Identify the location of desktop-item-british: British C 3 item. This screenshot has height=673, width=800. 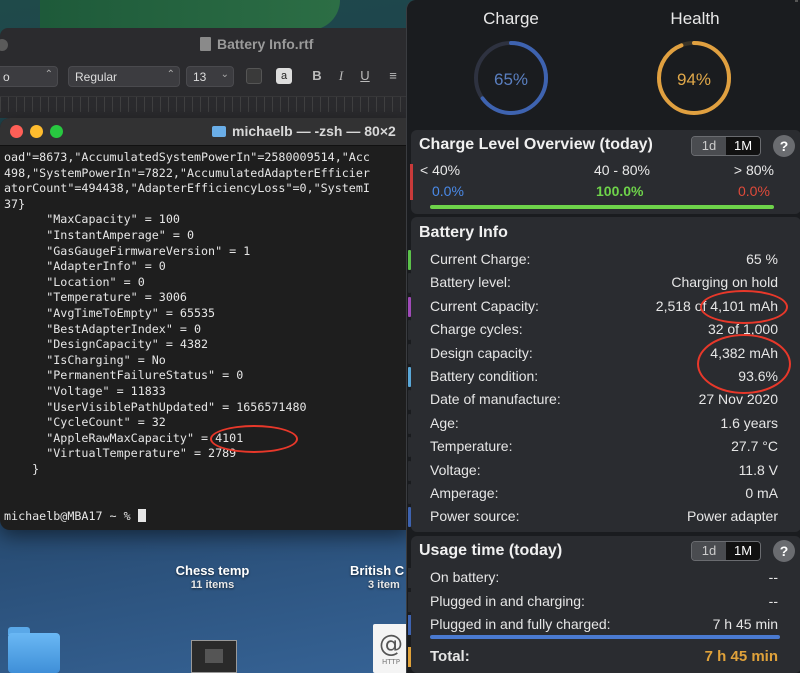
(380, 577).